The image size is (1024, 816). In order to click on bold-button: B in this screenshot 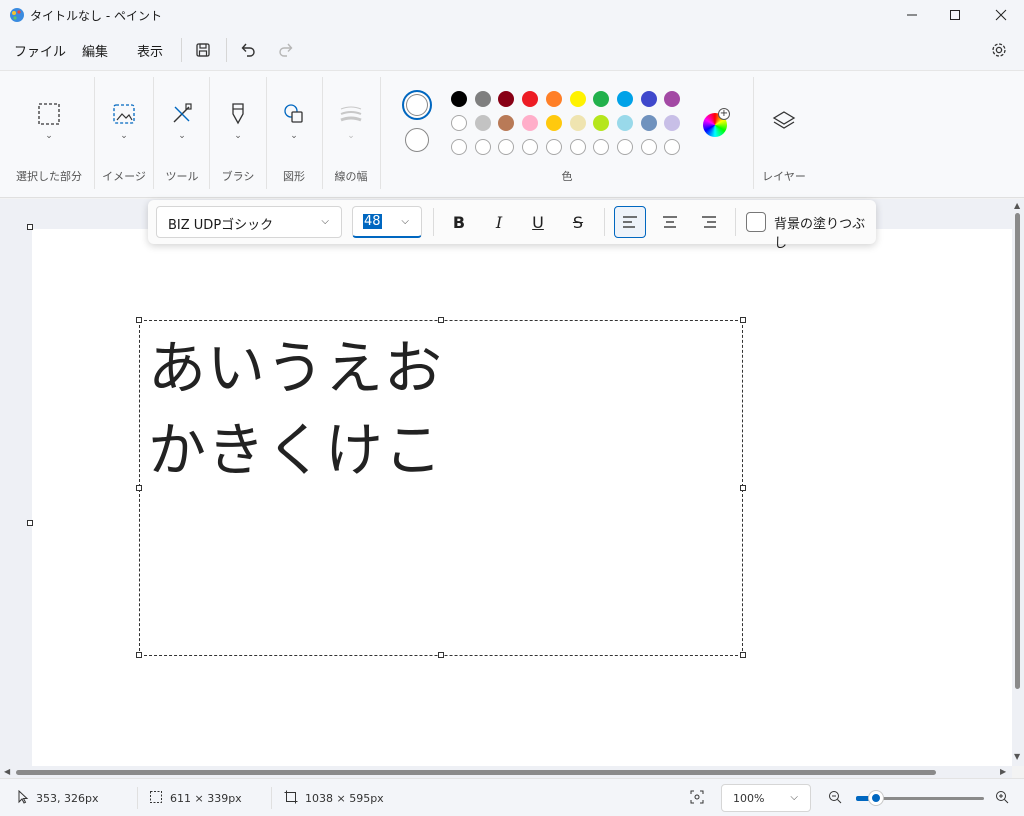, I will do `click(459, 222)`.